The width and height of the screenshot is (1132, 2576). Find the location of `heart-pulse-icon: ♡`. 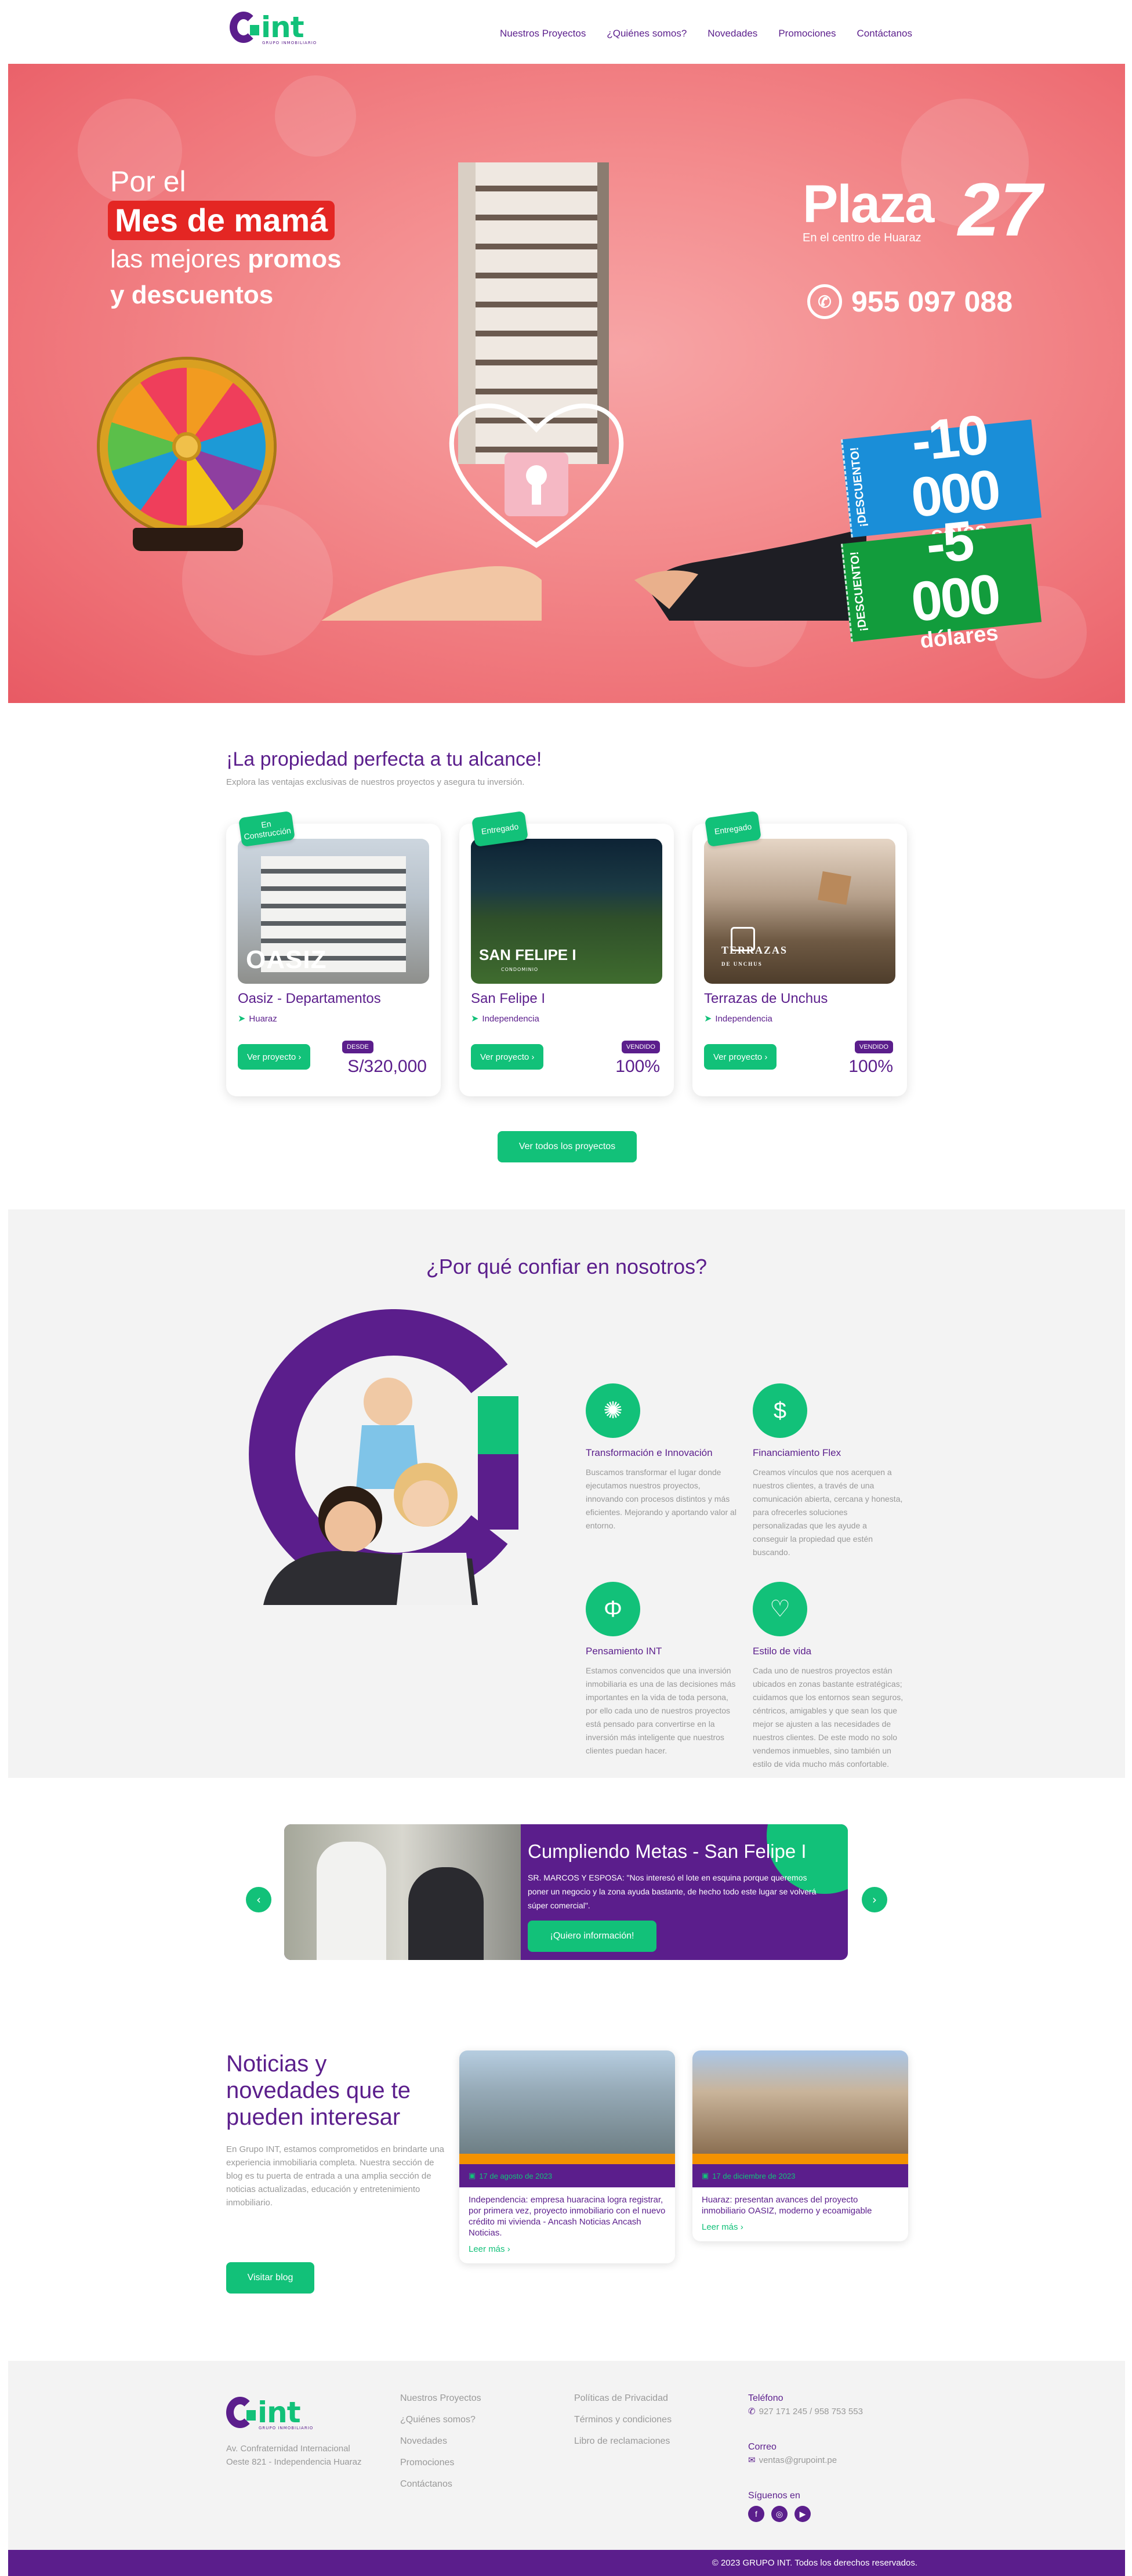

heart-pulse-icon: ♡ is located at coordinates (780, 1609).